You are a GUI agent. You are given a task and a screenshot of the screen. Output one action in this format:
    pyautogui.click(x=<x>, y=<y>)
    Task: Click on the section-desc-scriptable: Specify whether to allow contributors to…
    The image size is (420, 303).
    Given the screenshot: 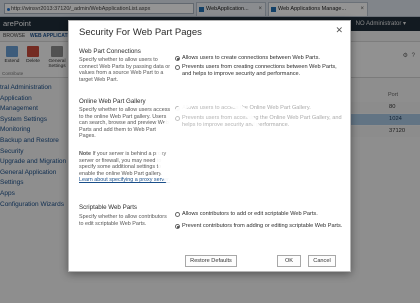 What is the action you would take?
    pyautogui.click(x=123, y=220)
    